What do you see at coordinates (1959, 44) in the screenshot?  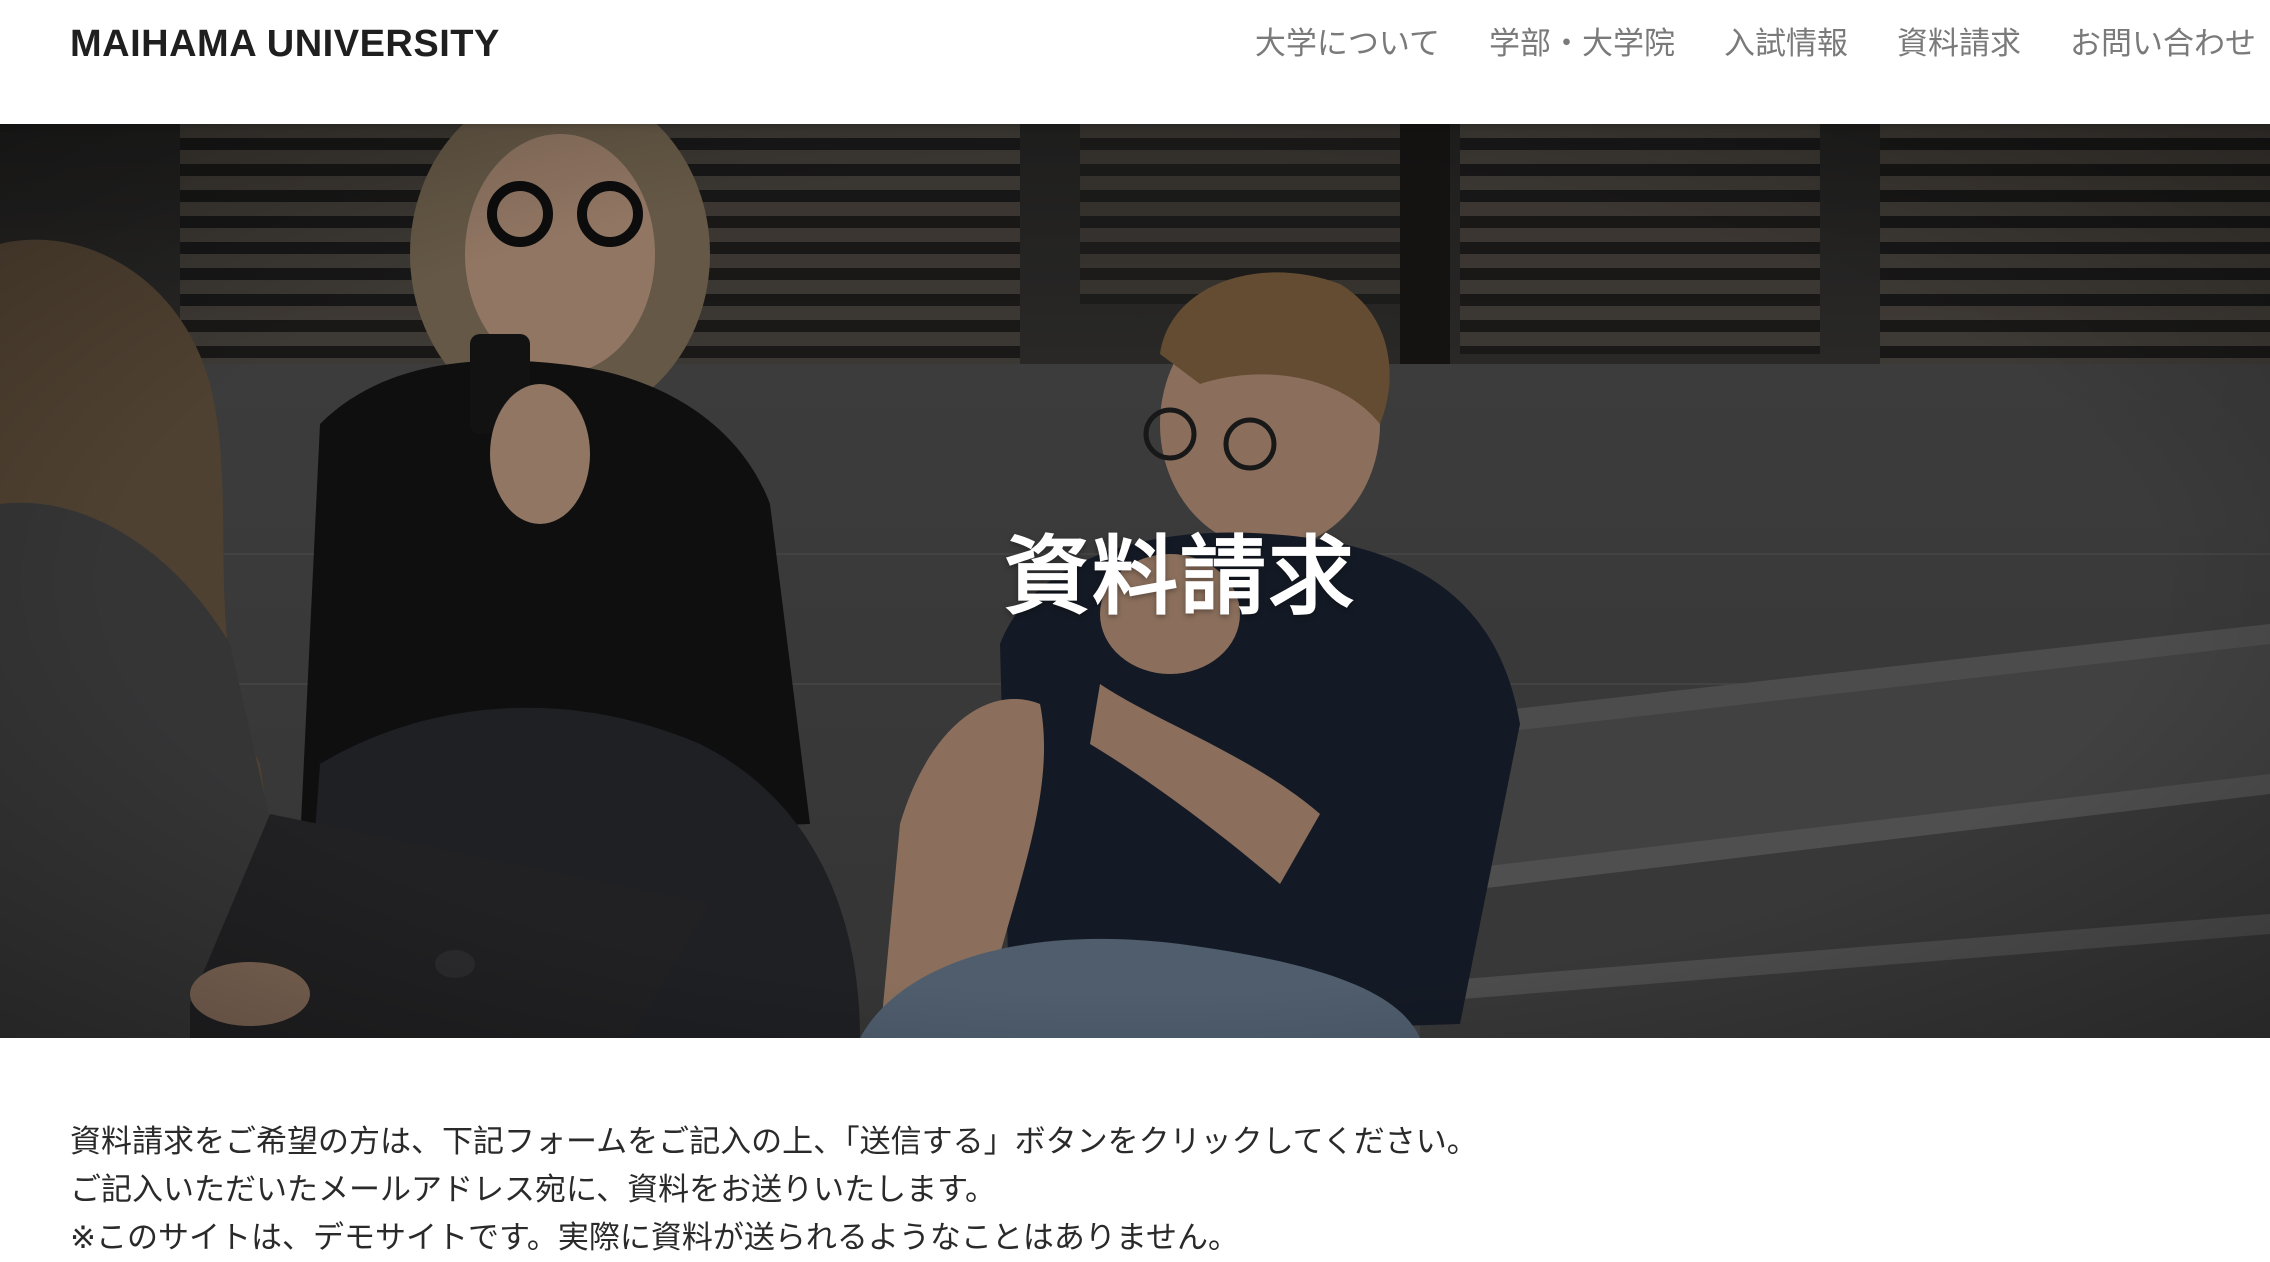 I see `nav-item-request-materials: 資料請求` at bounding box center [1959, 44].